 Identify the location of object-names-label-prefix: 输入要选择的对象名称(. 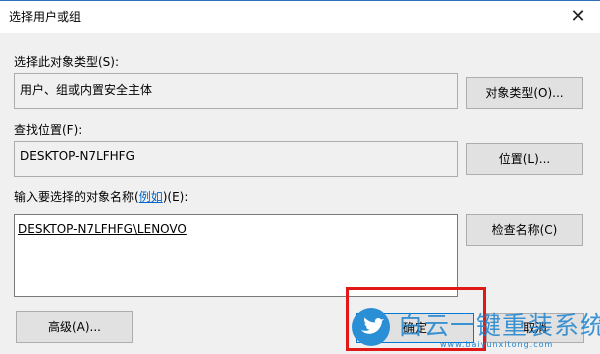
(76, 197).